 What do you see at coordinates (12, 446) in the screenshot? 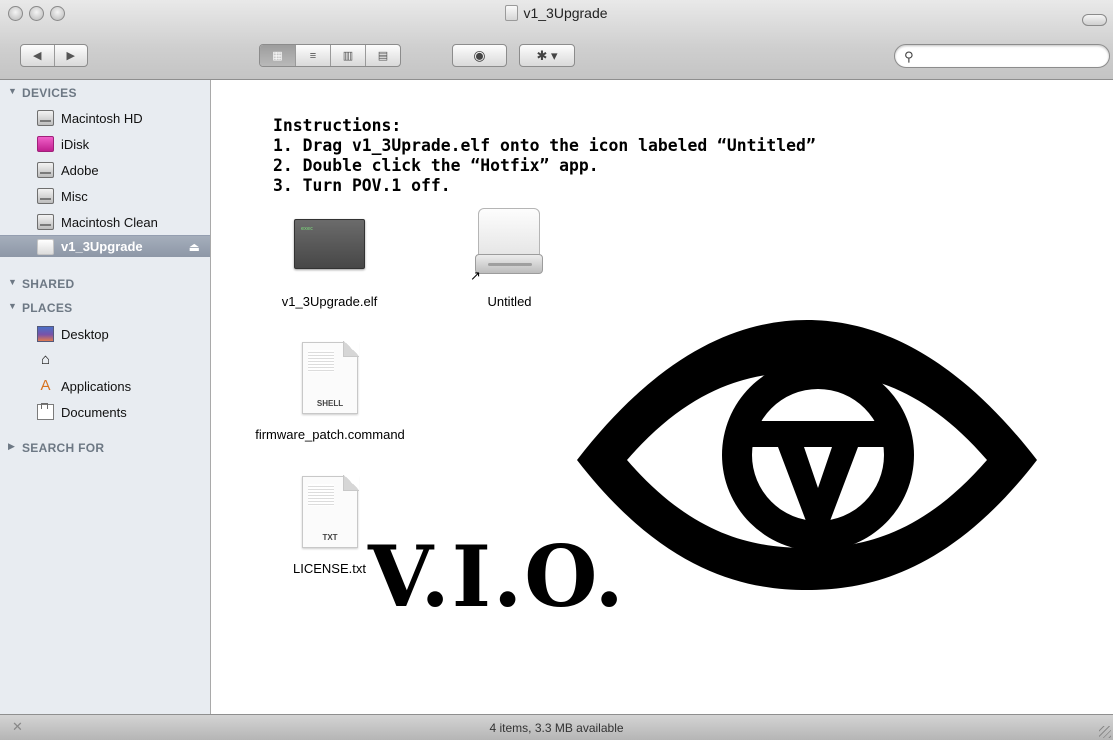
I see `disclosure-closed-icon: ▶` at bounding box center [12, 446].